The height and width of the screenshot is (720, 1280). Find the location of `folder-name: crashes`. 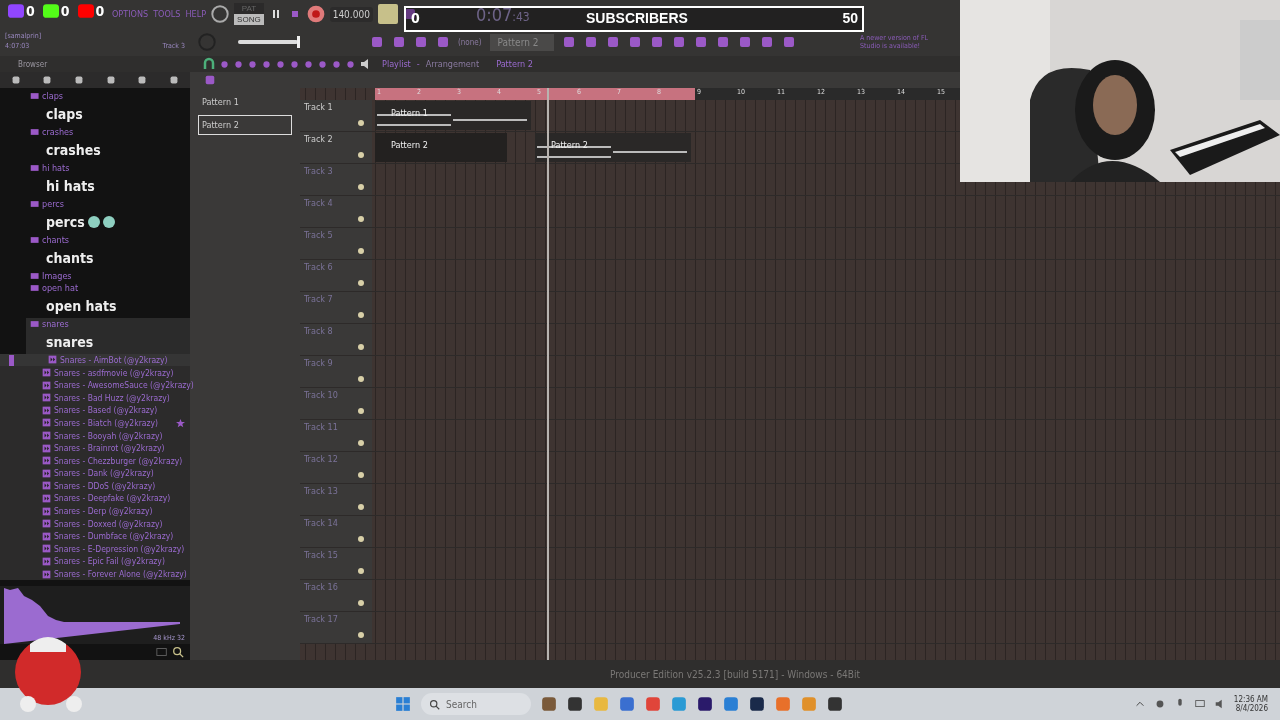

folder-name: crashes is located at coordinates (110, 131).